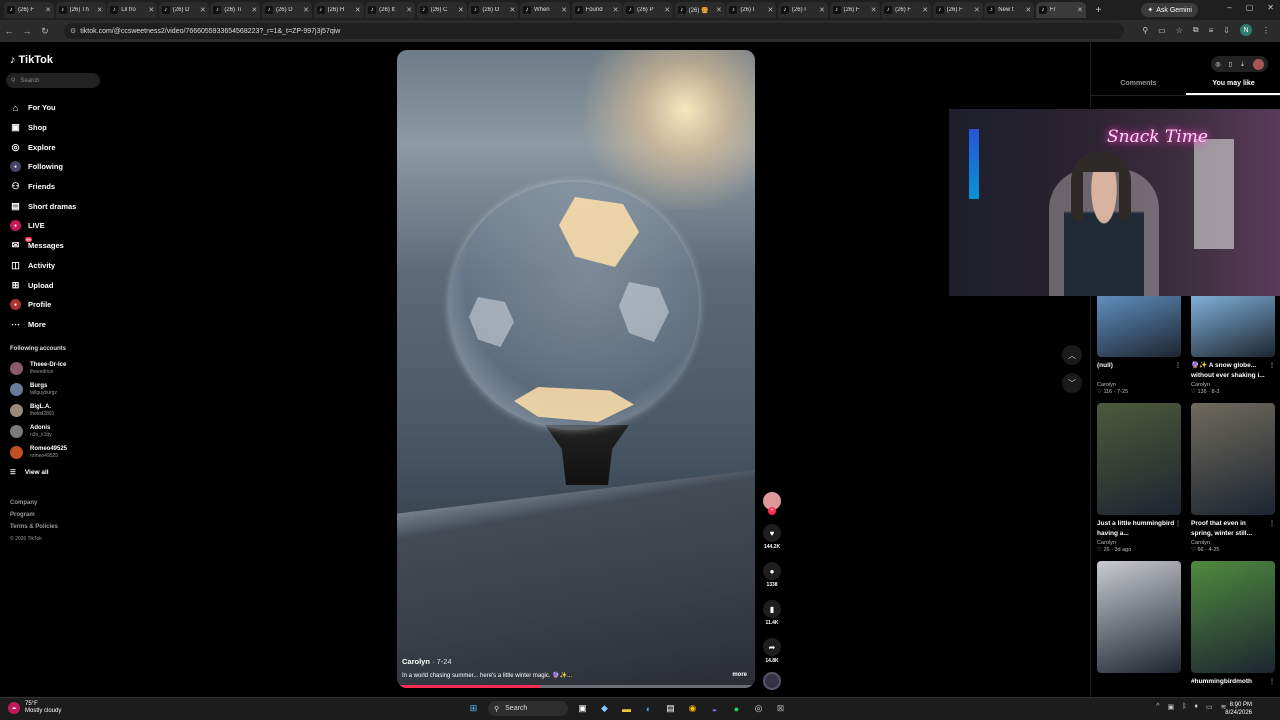 Image resolution: width=1280 pixels, height=720 pixels. Describe the element at coordinates (1139, 345) in the screenshot. I see `video-card: ⋮ (null) Carolyn ♡ 116 · 7-25` at that location.